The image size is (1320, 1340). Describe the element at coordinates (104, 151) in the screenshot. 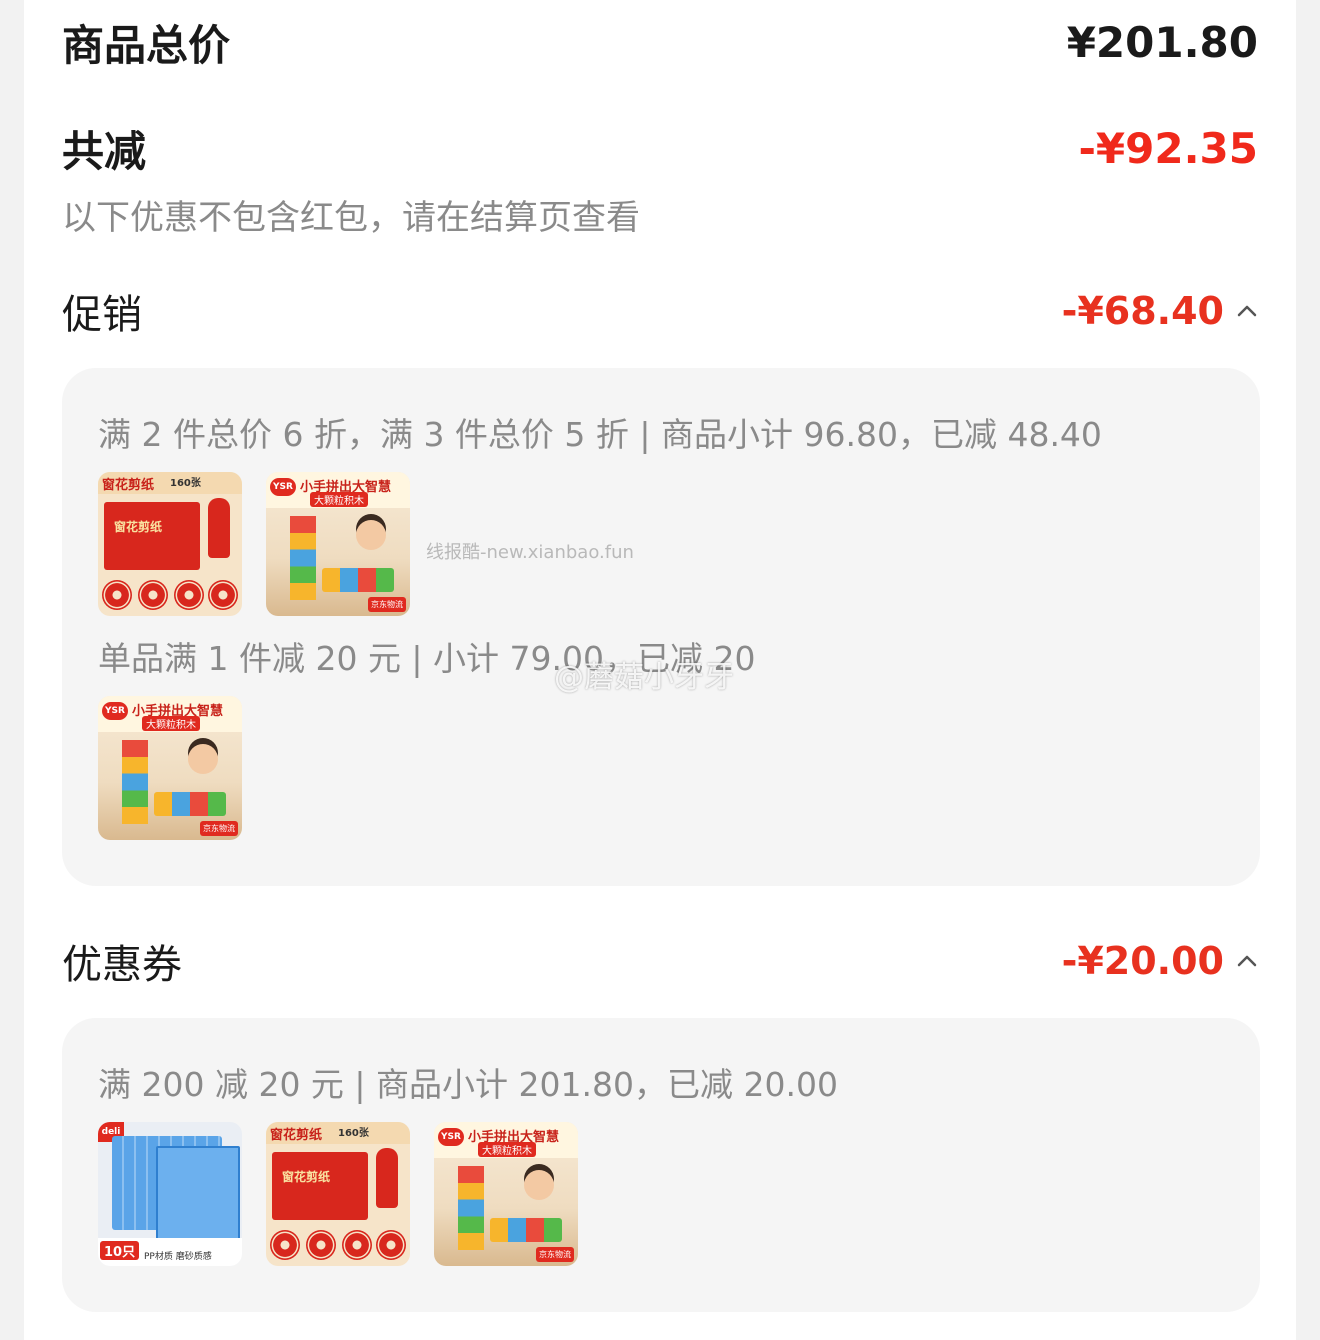

I see `saved-label: 共减` at that location.